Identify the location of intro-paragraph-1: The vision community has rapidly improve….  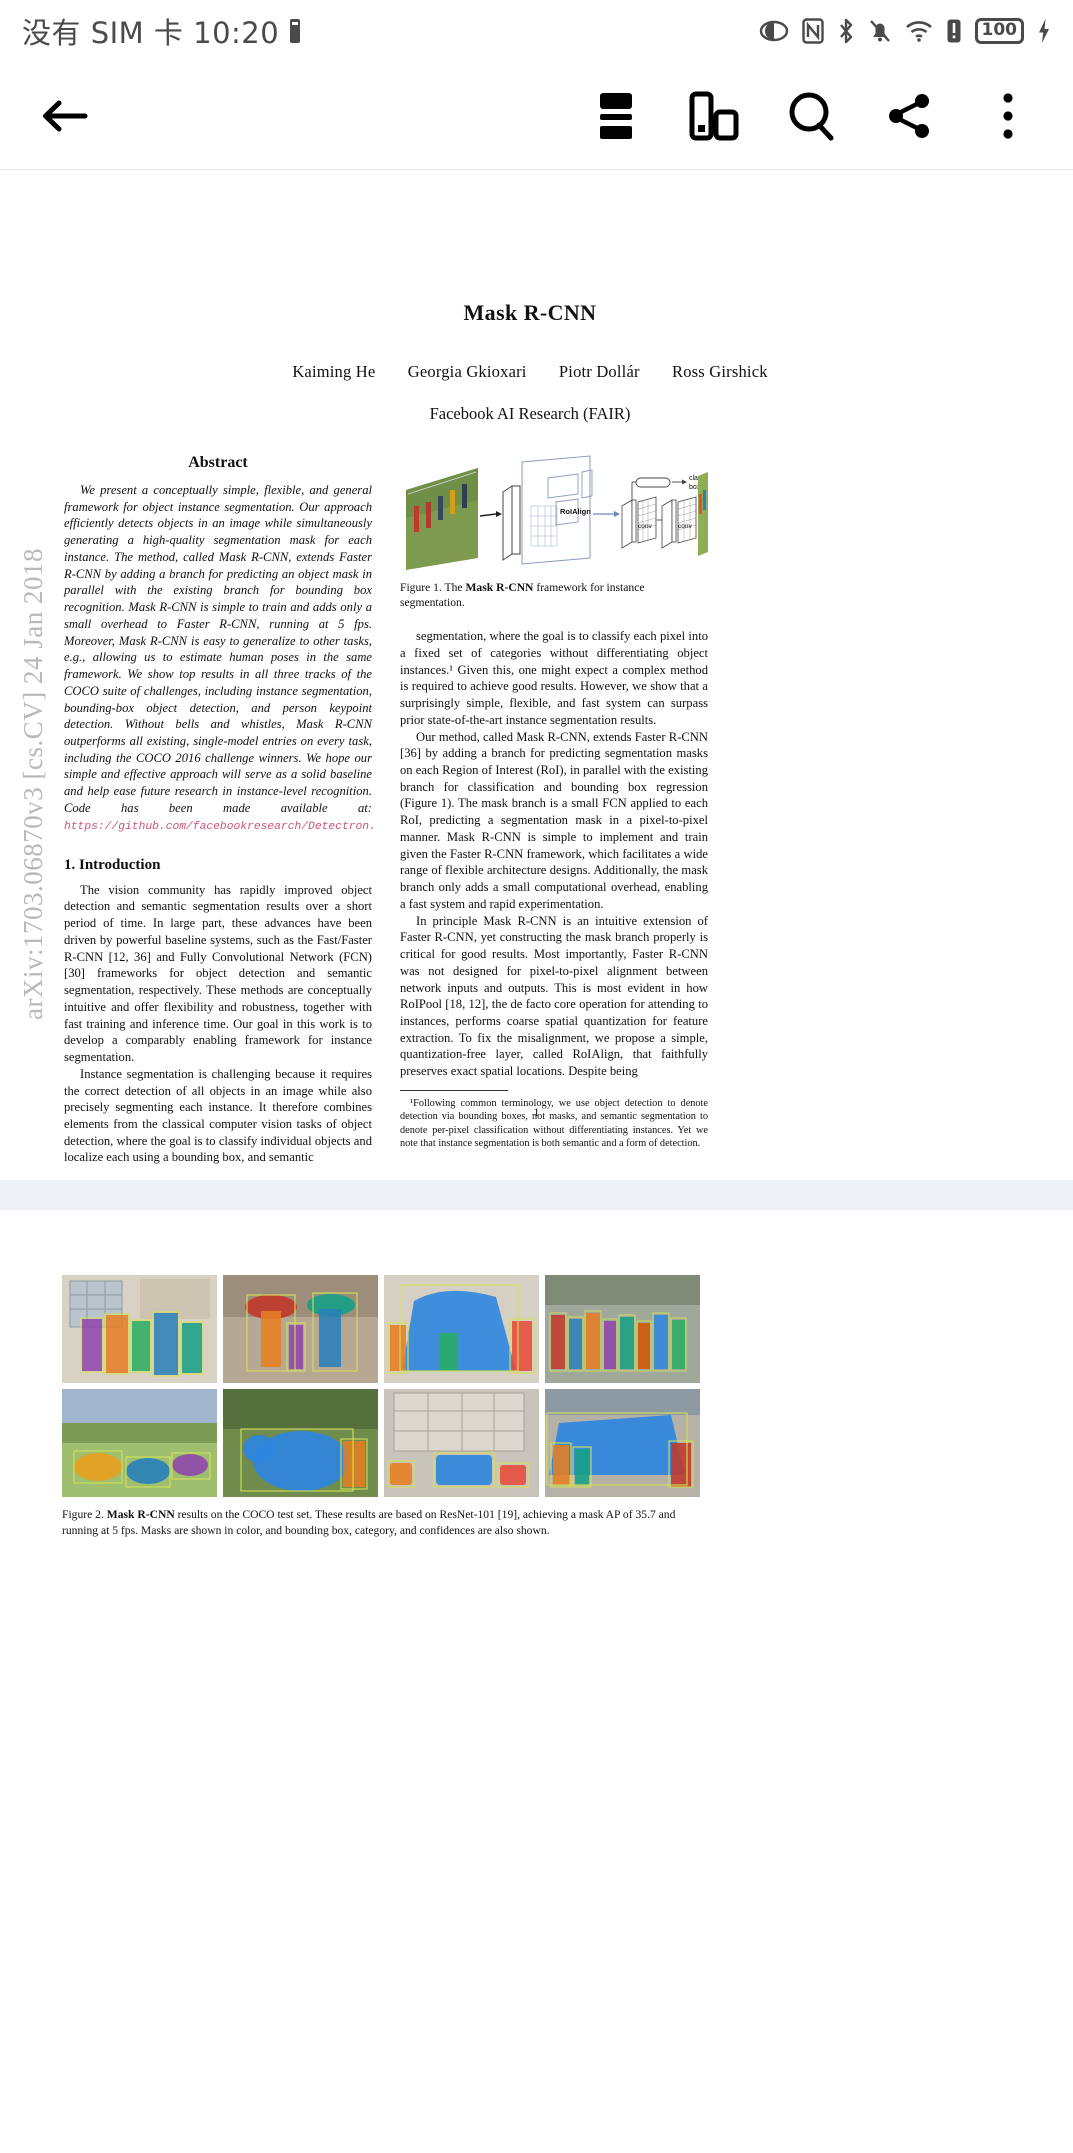
(218, 973).